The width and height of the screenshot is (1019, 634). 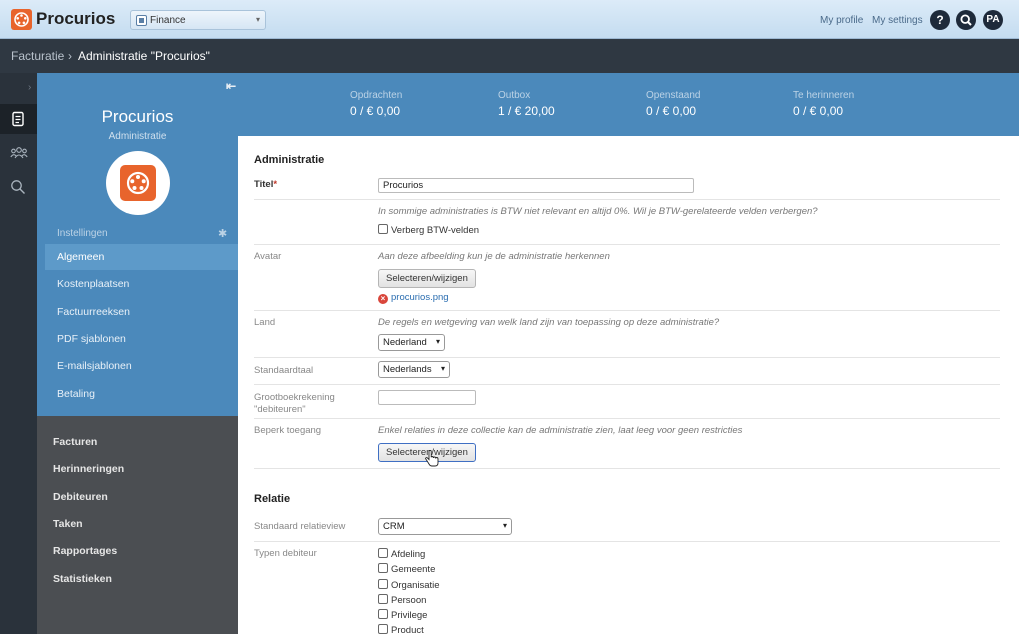 I want to click on avatar-select-button: Selecteren/wijzigen, so click(x=427, y=278).